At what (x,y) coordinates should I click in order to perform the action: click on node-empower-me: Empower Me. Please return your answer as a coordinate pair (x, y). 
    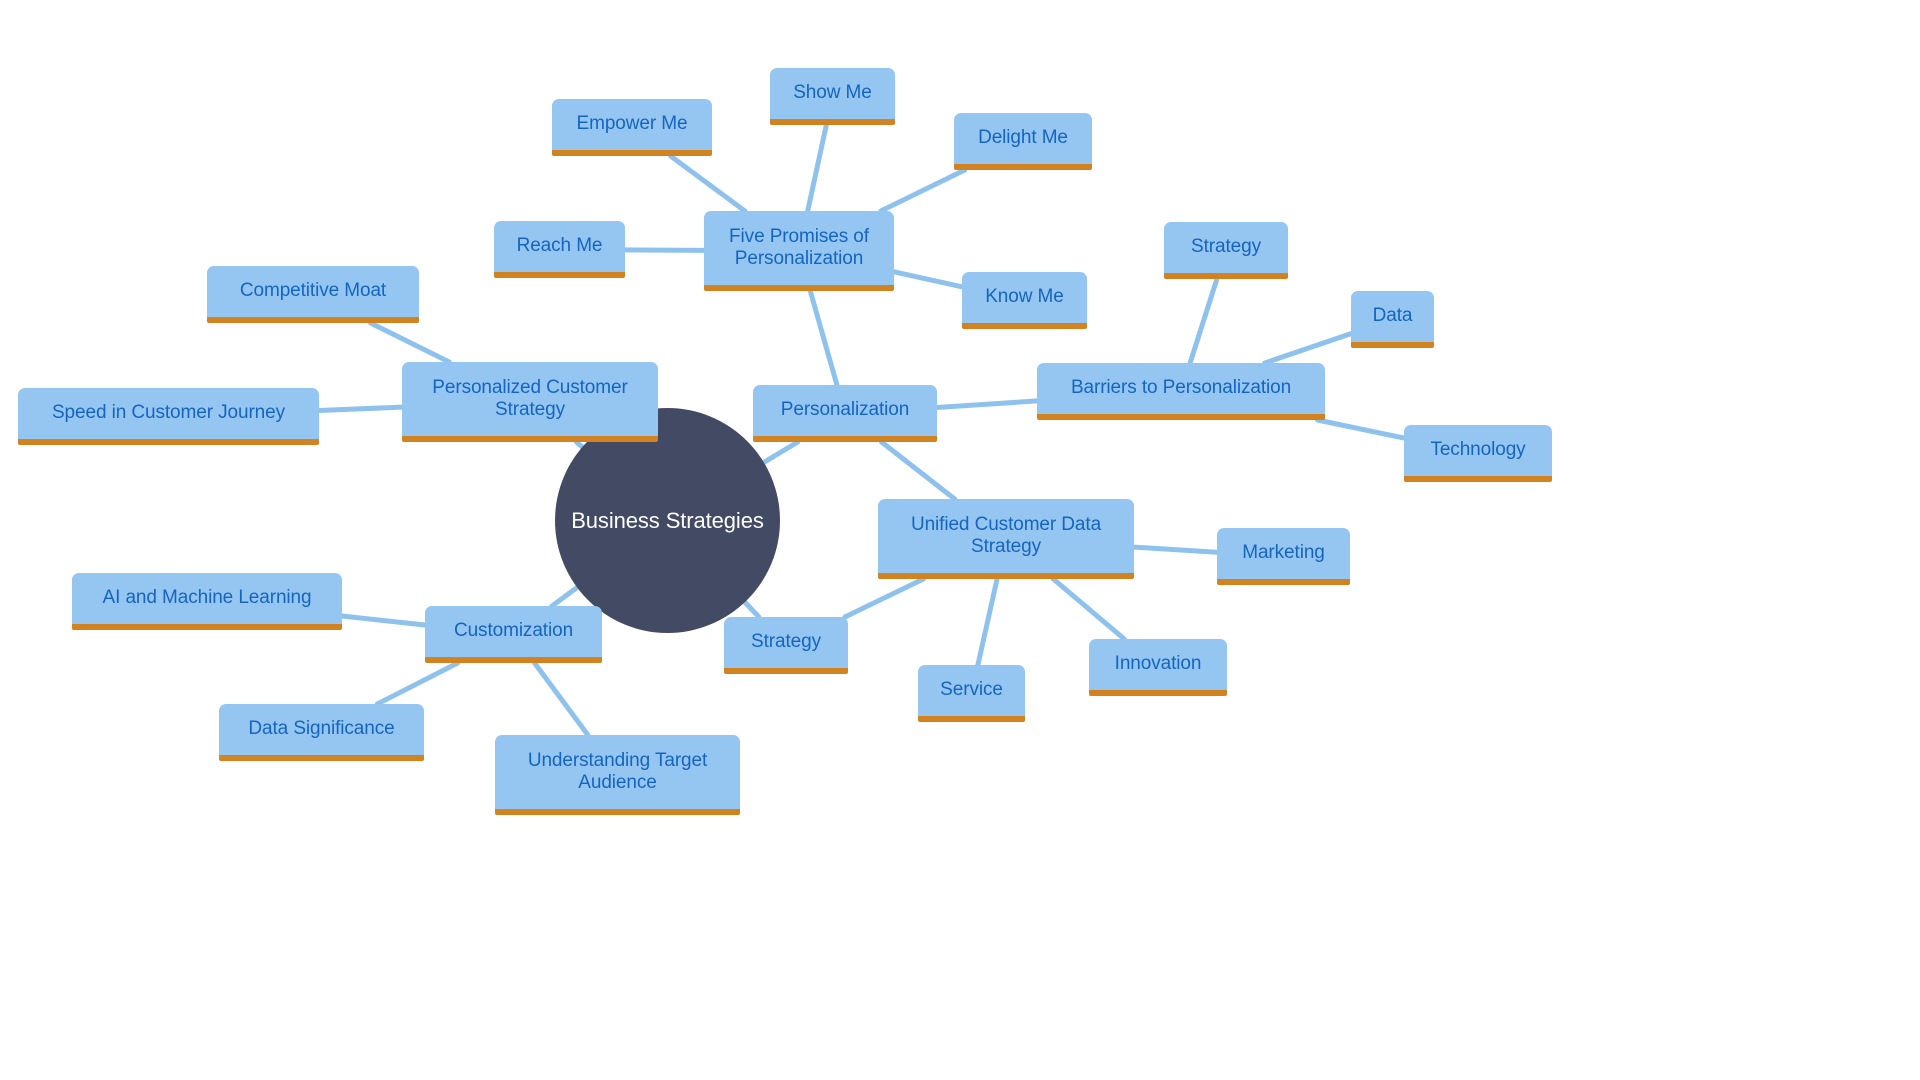
    Looking at the image, I should click on (632, 127).